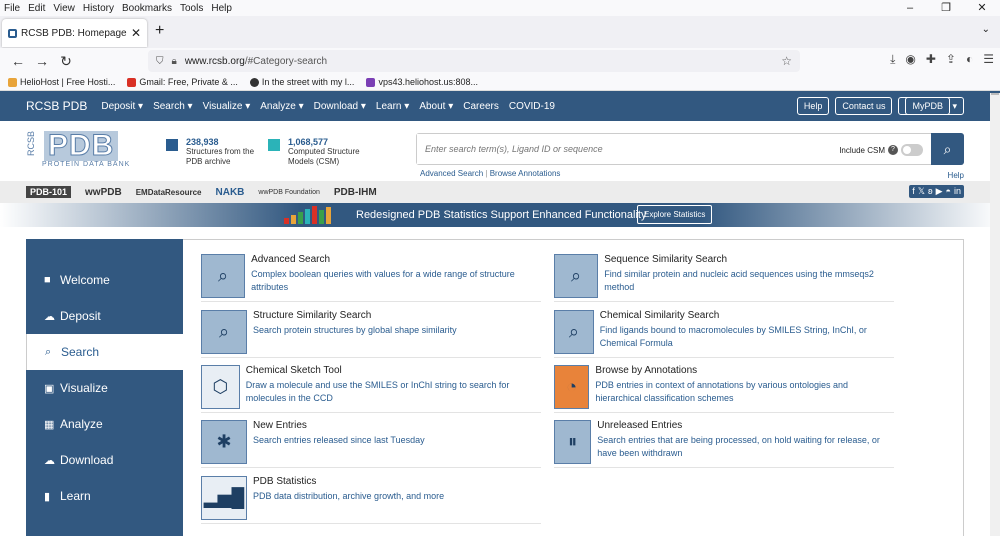 Image resolution: width=1000 pixels, height=536 pixels. I want to click on cloud-upload-icon: ☁, so click(49, 316).